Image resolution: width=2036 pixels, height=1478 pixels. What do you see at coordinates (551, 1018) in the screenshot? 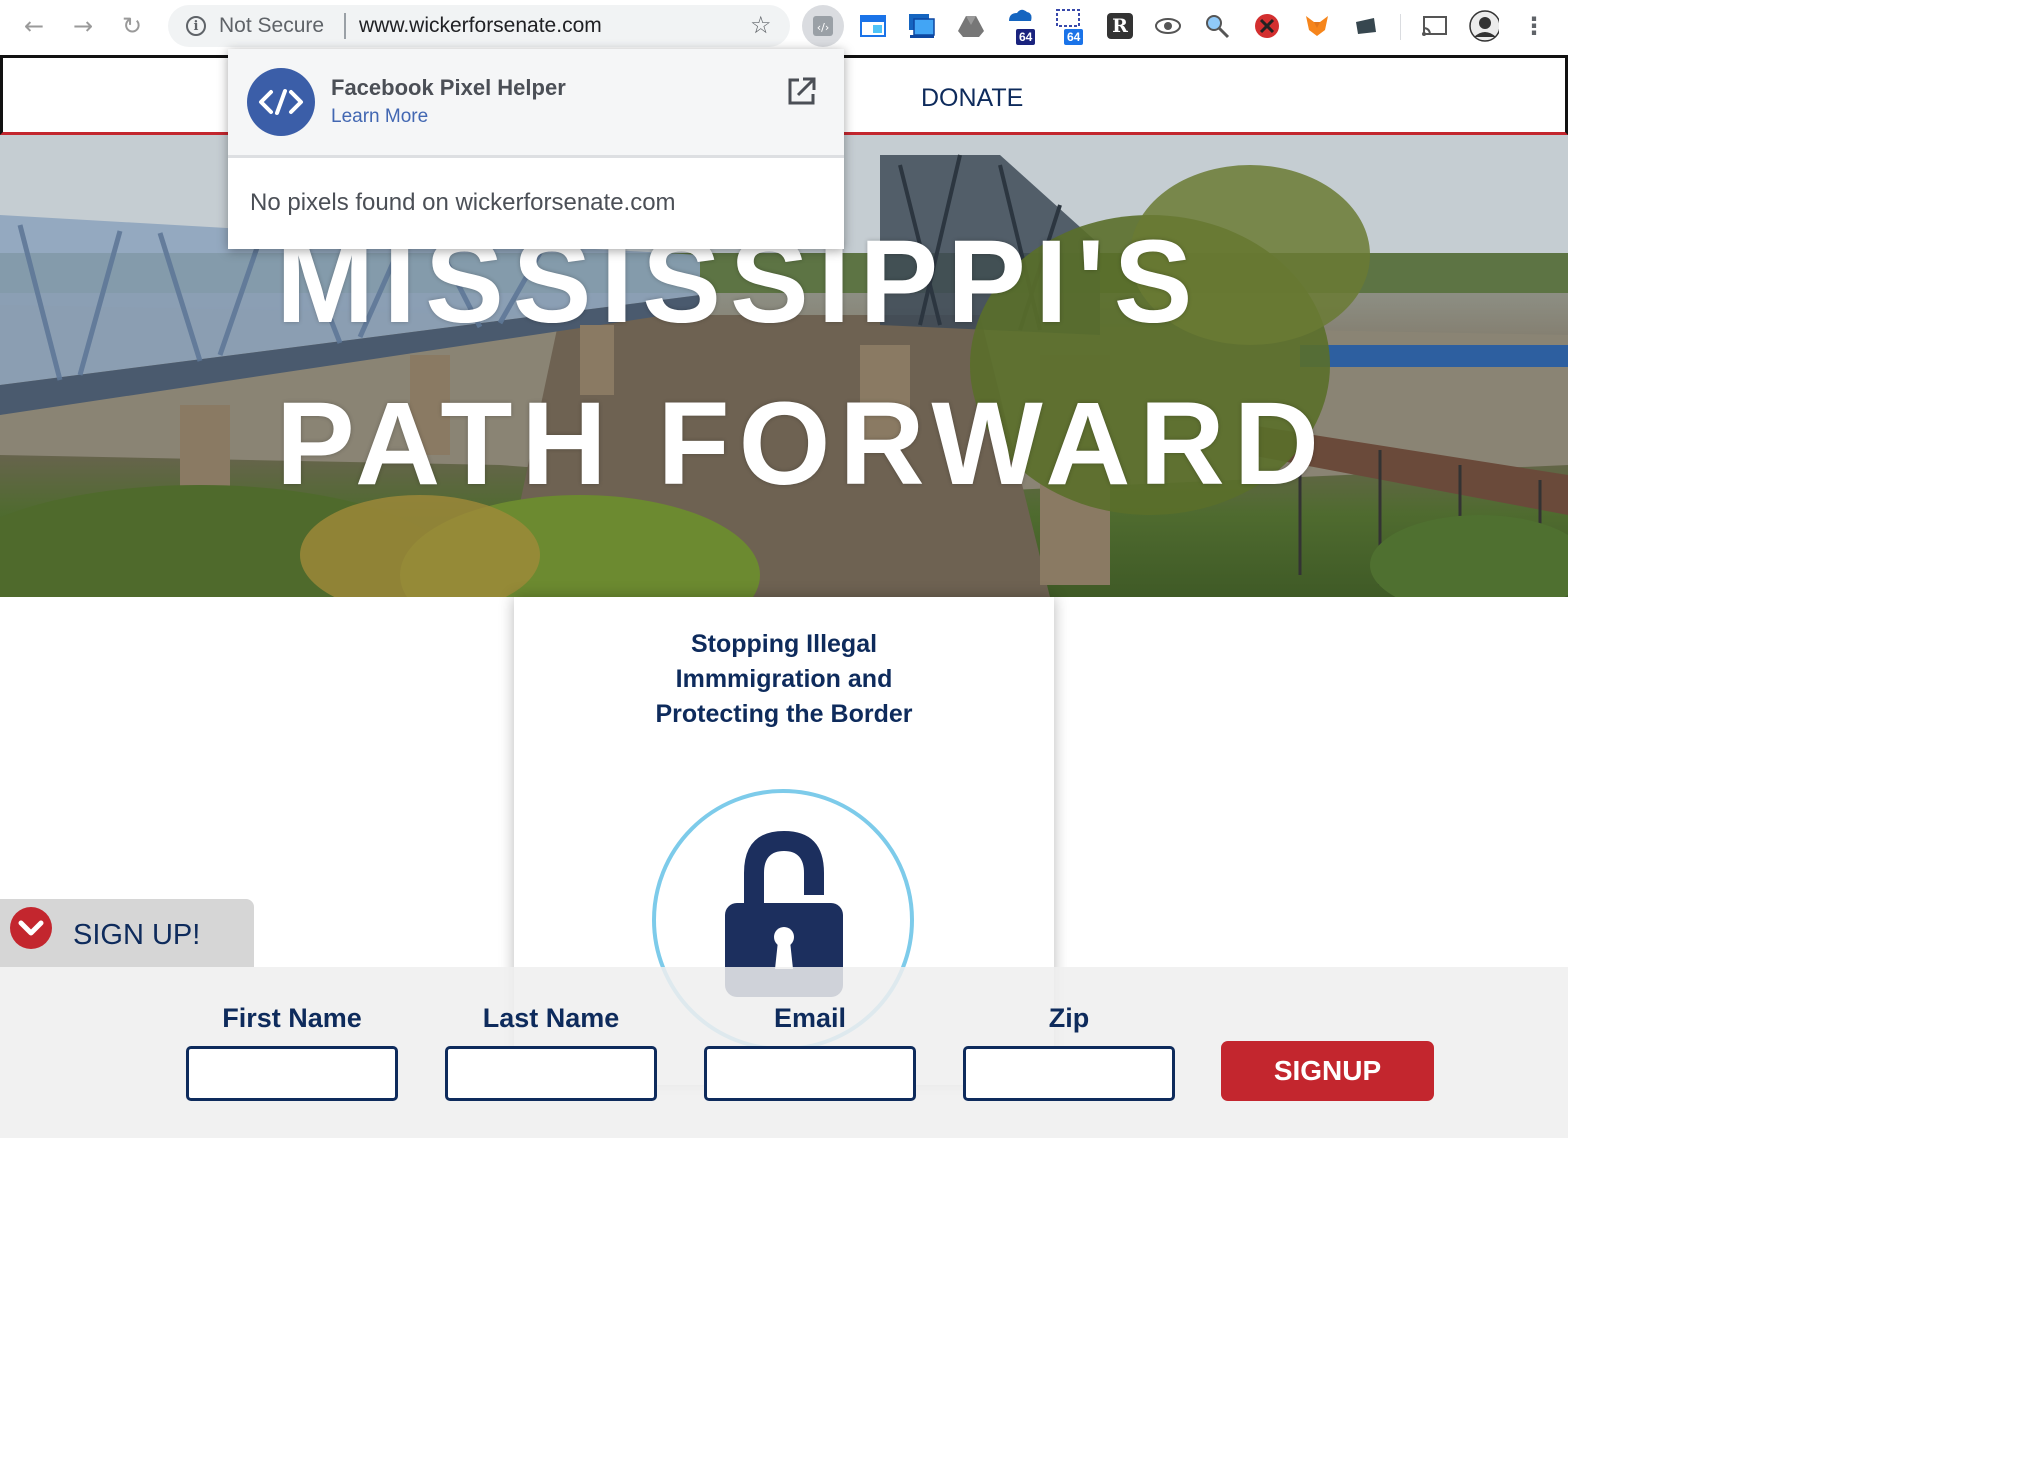
I see `last-name-label: Last Name` at bounding box center [551, 1018].